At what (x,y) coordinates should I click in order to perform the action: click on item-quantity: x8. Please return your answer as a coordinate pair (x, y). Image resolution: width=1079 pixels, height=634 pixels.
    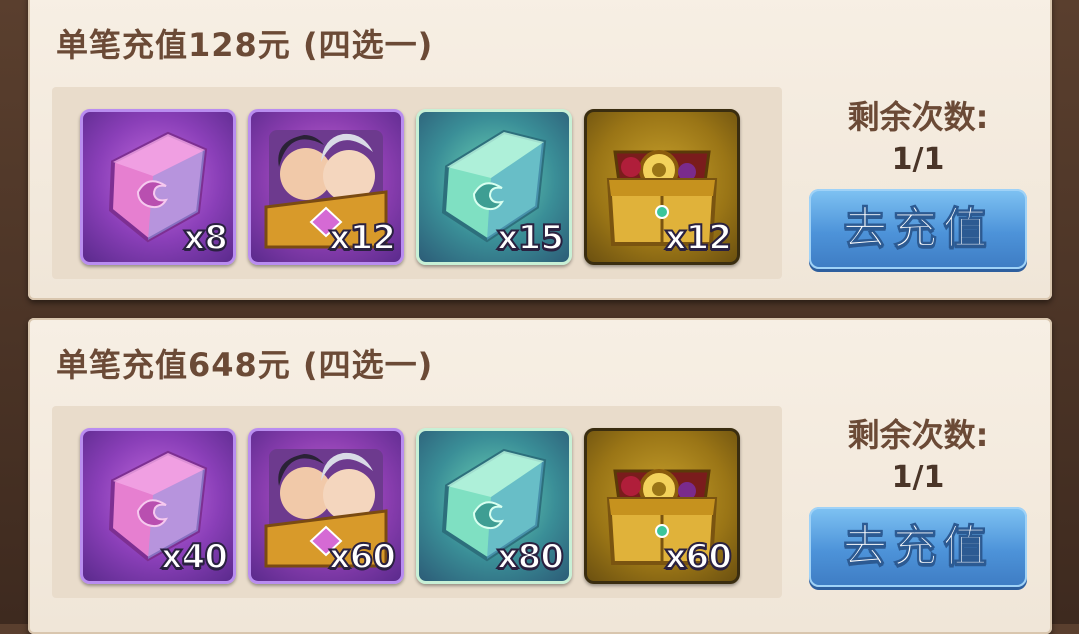
    Looking at the image, I should click on (205, 238).